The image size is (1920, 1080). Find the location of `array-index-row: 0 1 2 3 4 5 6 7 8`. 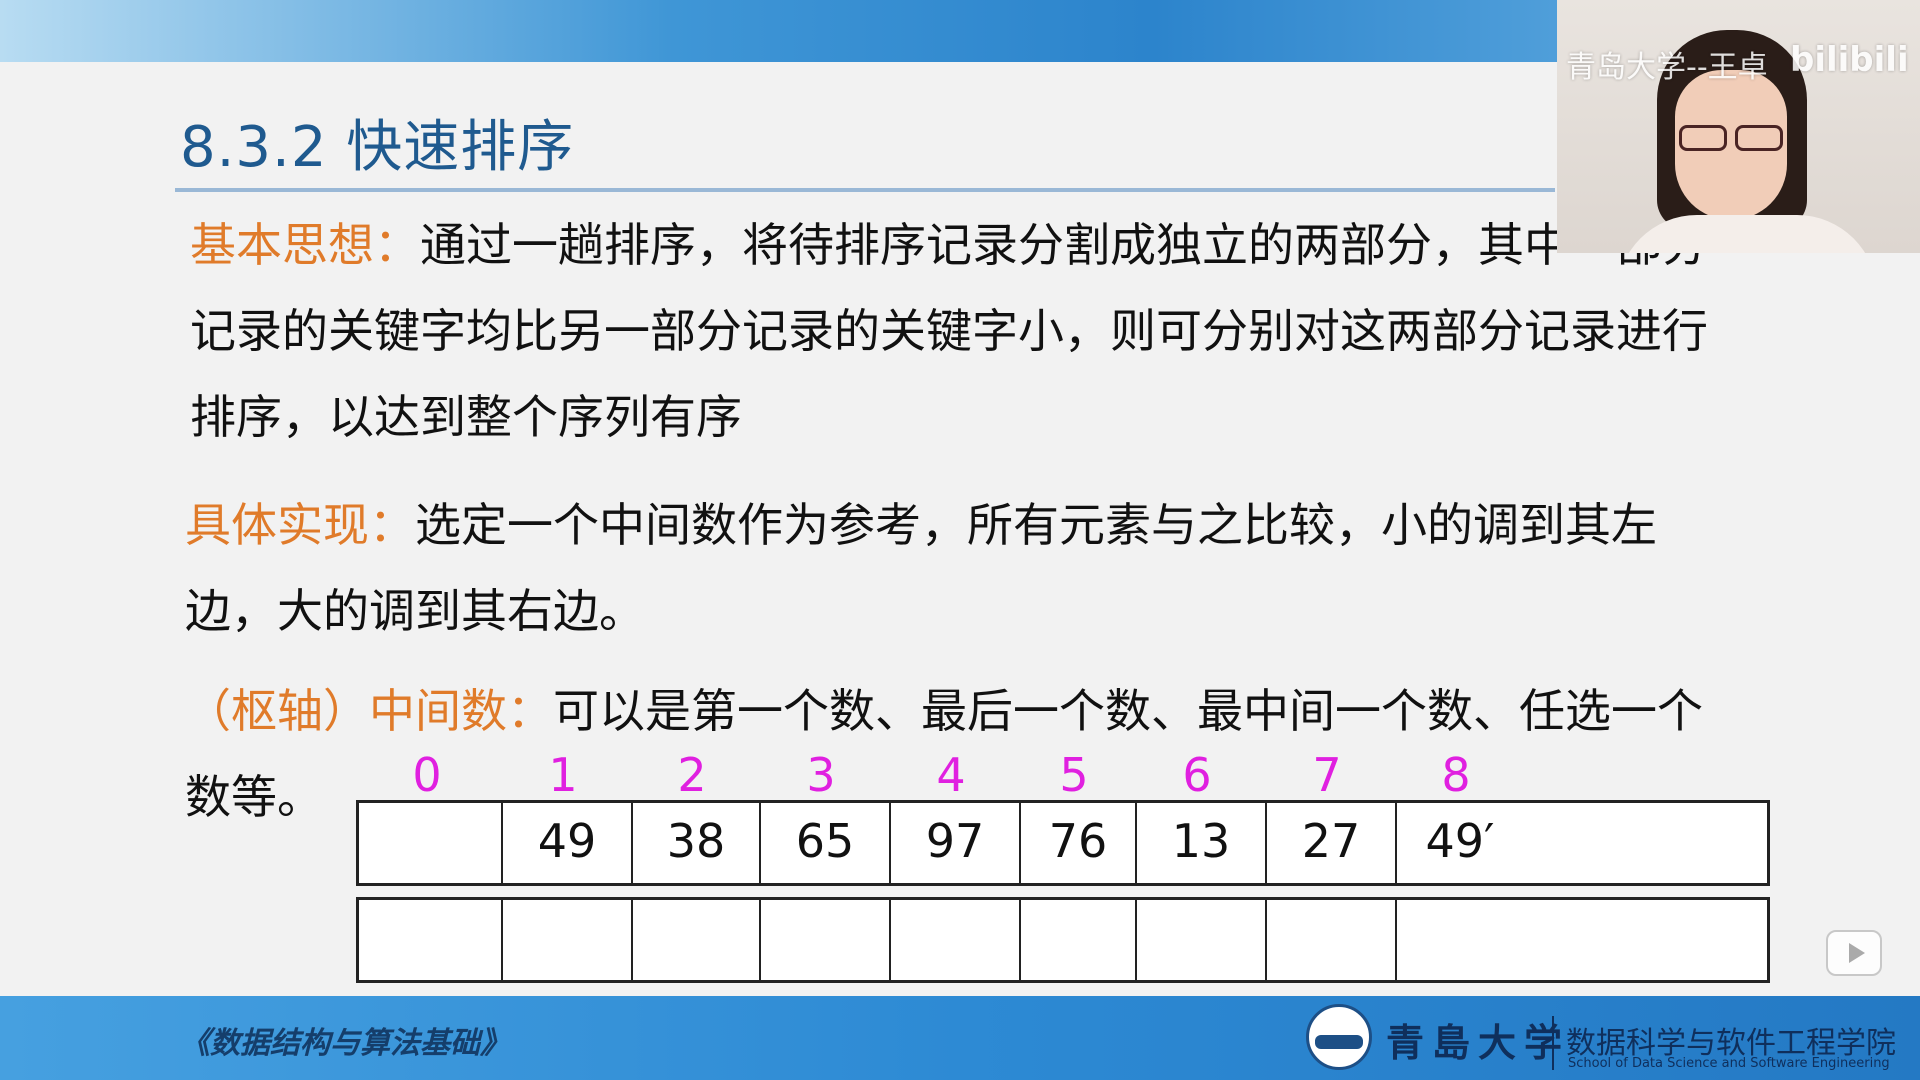

array-index-row: 0 1 2 3 4 5 6 7 8 is located at coordinates (1061, 775).